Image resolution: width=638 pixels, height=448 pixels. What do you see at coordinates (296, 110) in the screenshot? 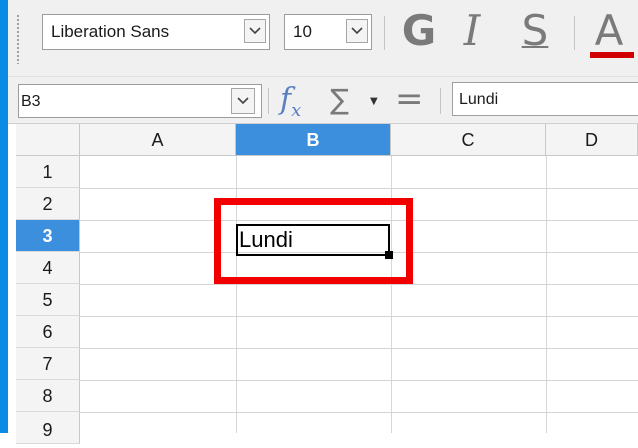
I see `function-wizard-sub: x` at bounding box center [296, 110].